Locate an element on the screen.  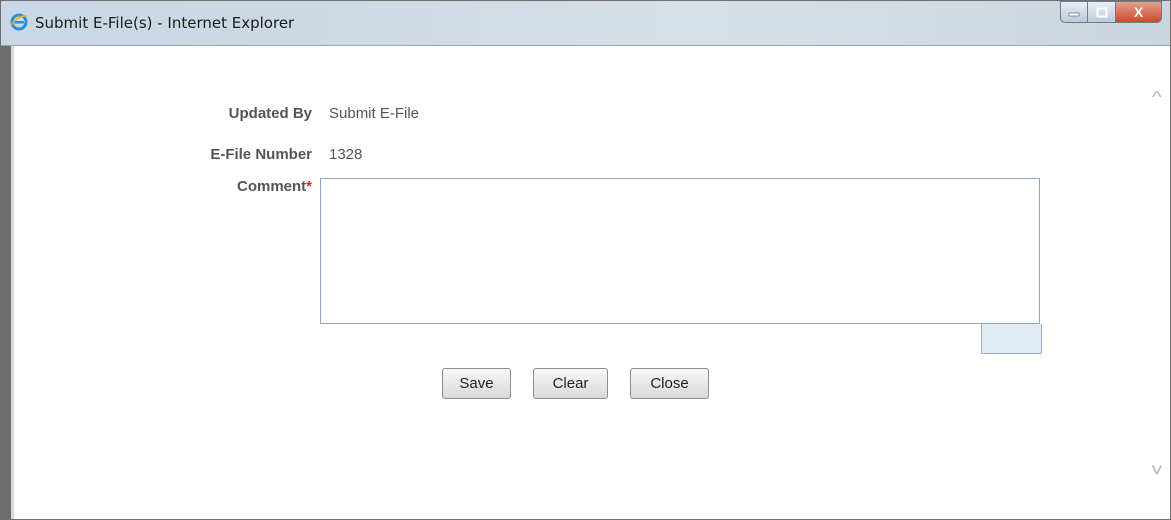
maximize-button is located at coordinates (1102, 12).